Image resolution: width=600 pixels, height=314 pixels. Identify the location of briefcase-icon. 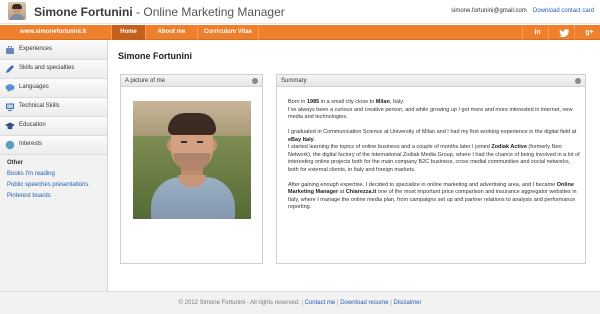
(10, 50).